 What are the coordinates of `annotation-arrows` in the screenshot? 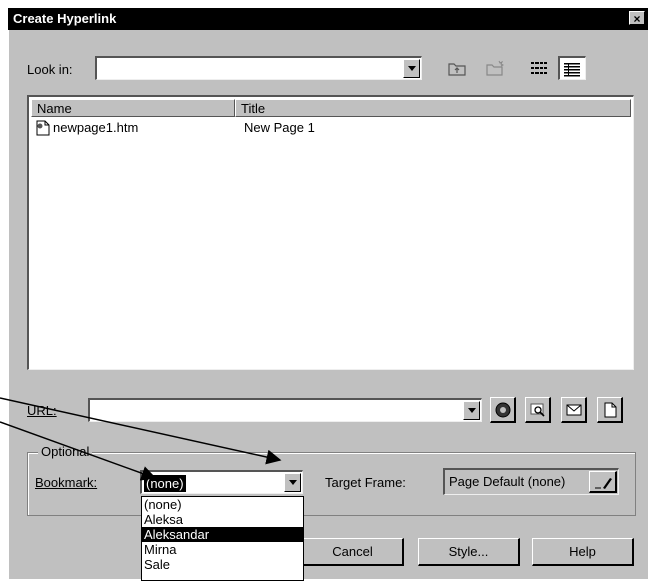 It's located at (141, 439).